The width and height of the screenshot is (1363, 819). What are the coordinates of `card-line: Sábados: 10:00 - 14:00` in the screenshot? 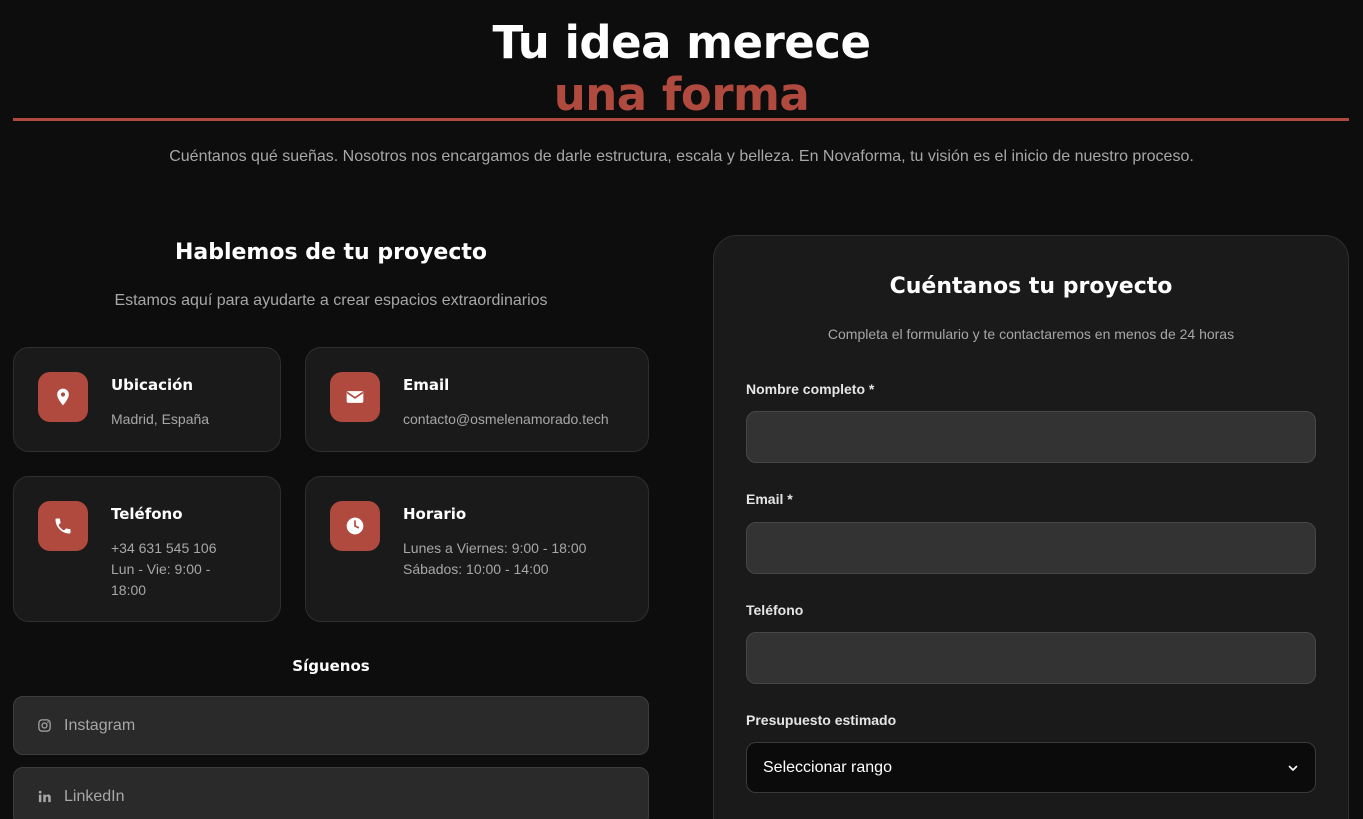 It's located at (476, 569).